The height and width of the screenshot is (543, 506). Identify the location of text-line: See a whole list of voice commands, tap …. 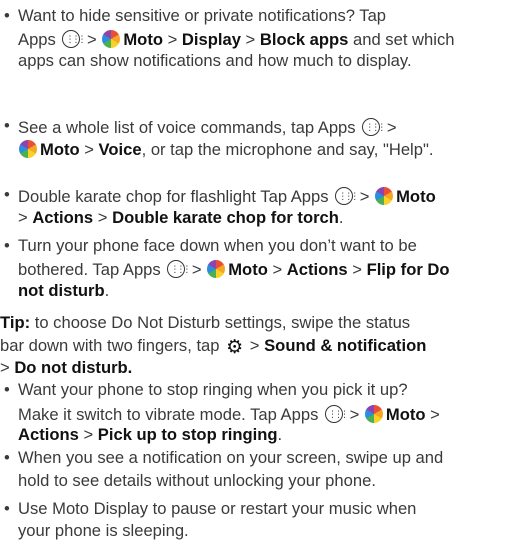
(262, 127).